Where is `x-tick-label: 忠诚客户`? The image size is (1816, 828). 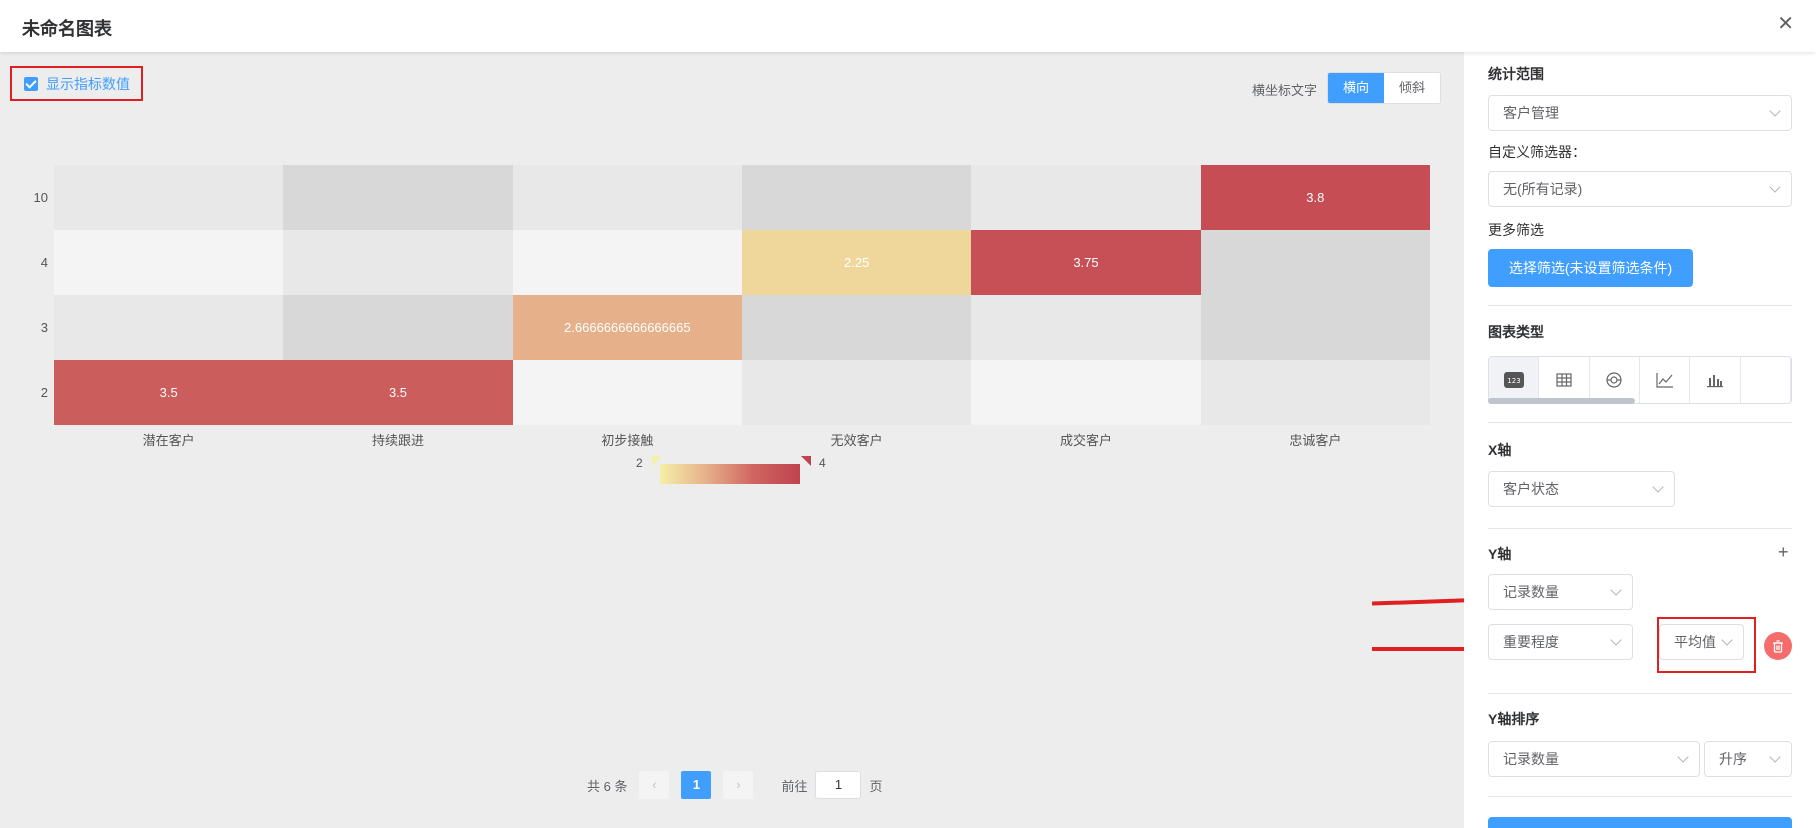 x-tick-label: 忠诚客户 is located at coordinates (1315, 440).